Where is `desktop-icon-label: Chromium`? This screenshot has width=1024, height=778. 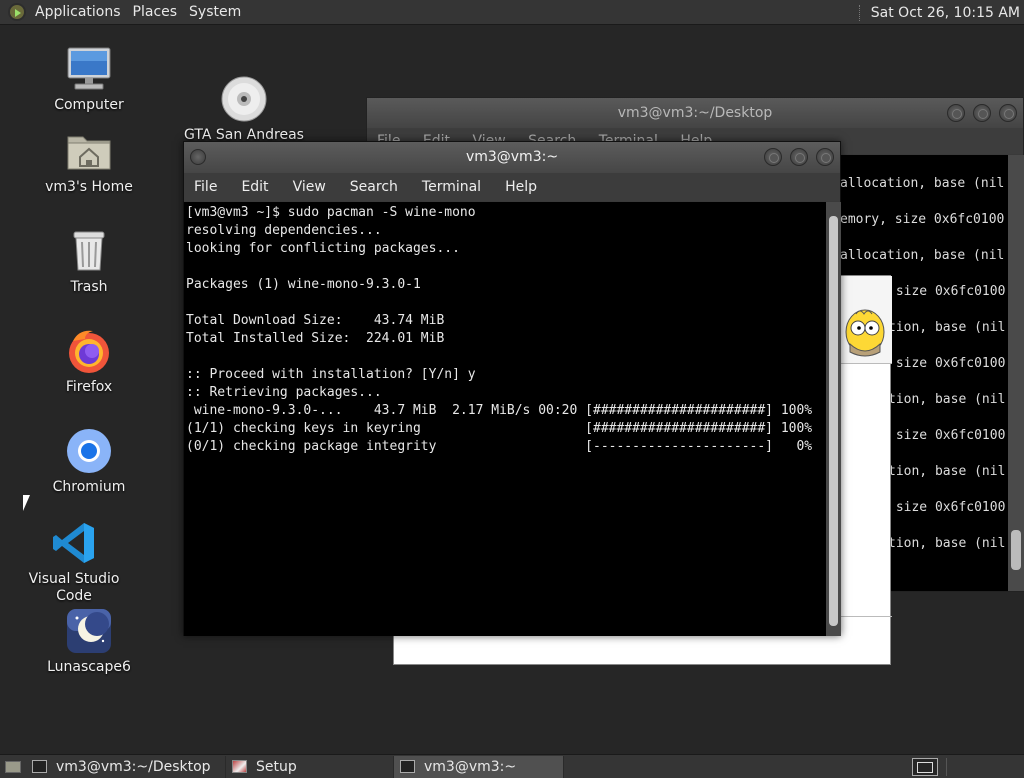 desktop-icon-label: Chromium is located at coordinates (89, 487).